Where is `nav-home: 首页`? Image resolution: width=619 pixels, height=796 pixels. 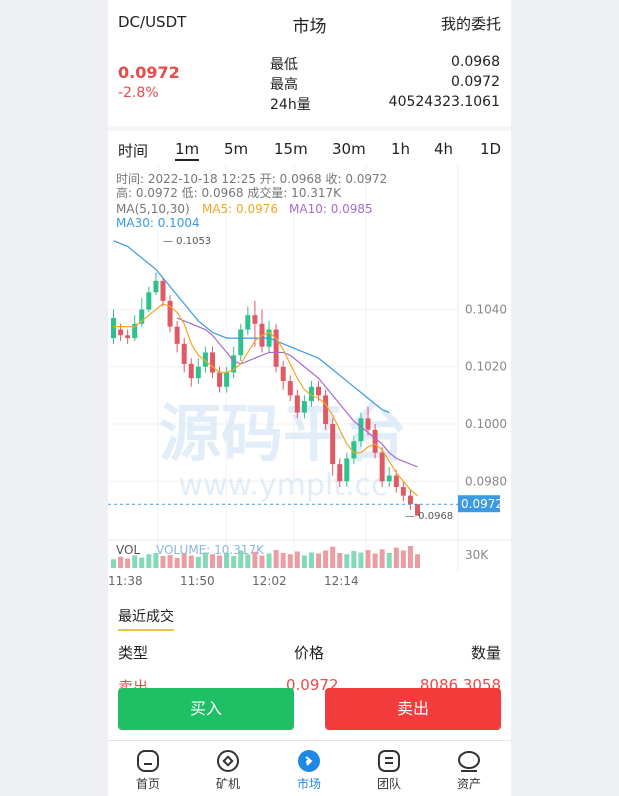
nav-home: 首页 is located at coordinates (148, 770).